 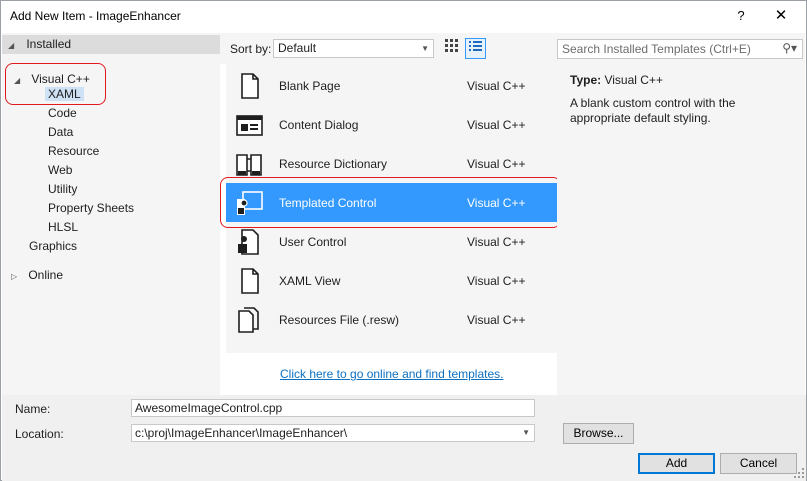 What do you see at coordinates (391, 241) in the screenshot?
I see `template-item-user-control: User Control Visual C++` at bounding box center [391, 241].